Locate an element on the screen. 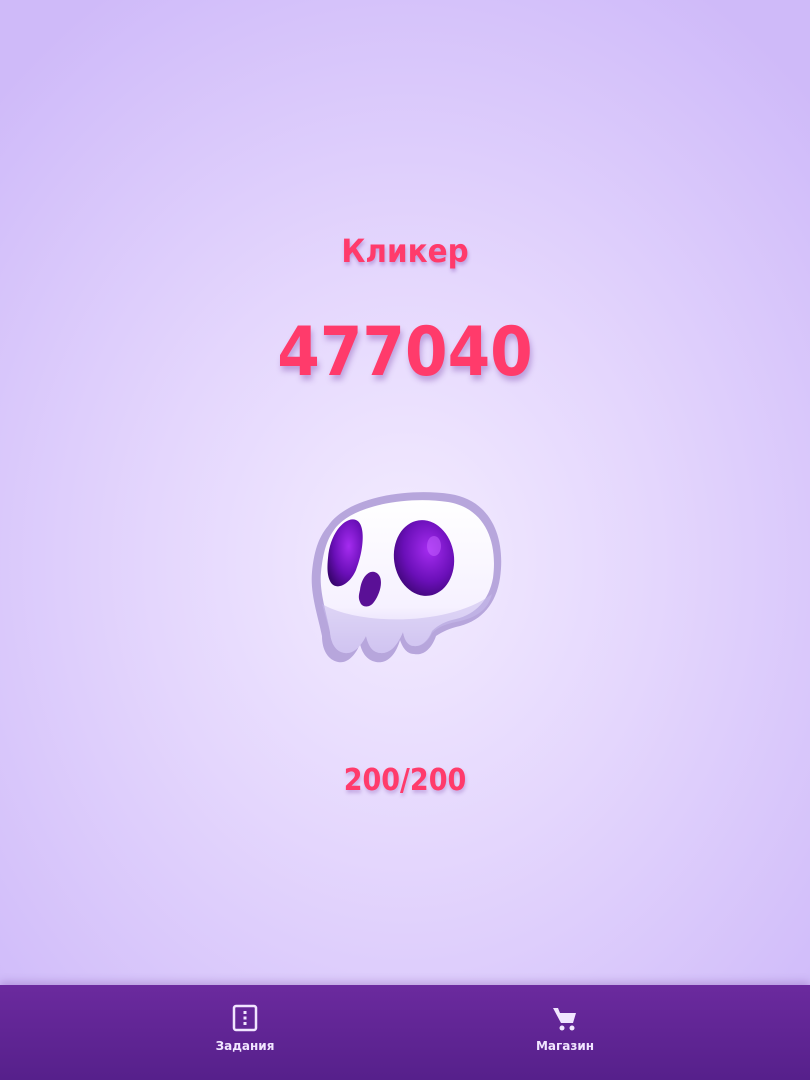  bottom-navbar: Задания Магазин is located at coordinates (405, 1032).